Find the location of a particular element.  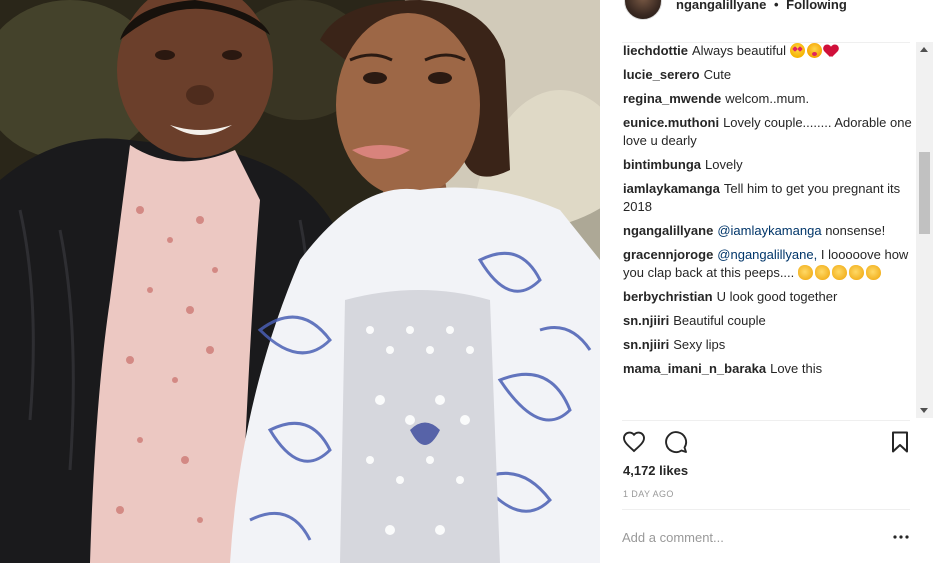

comment-text: Sexy lips is located at coordinates (699, 344).